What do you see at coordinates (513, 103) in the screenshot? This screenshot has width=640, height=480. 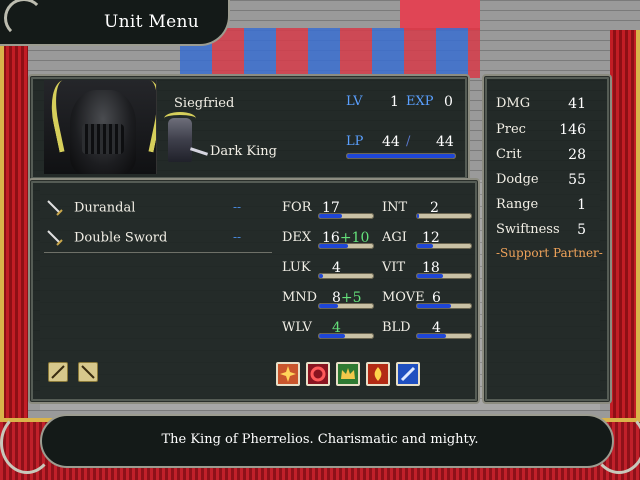 I see `combat-label: DMG` at bounding box center [513, 103].